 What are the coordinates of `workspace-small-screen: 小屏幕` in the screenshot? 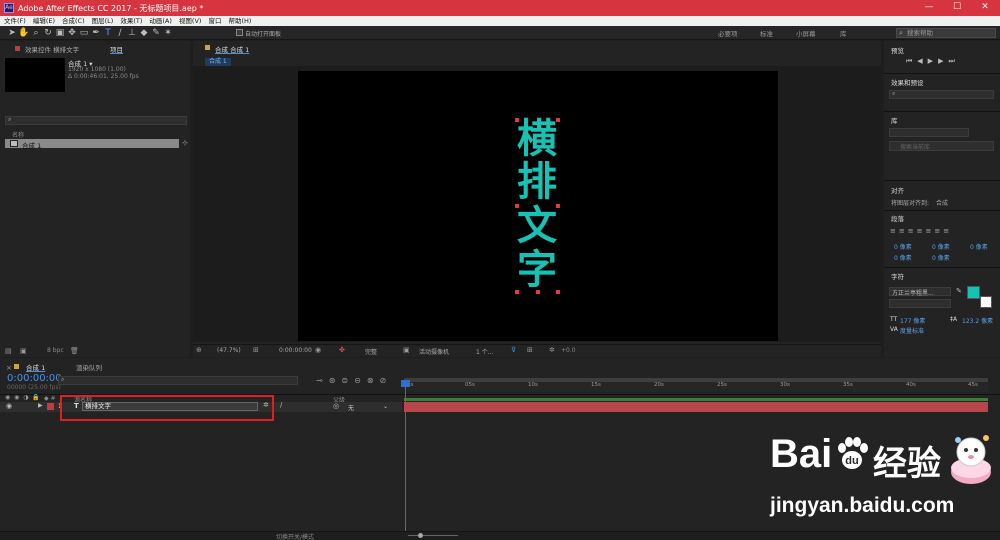 It's located at (806, 33).